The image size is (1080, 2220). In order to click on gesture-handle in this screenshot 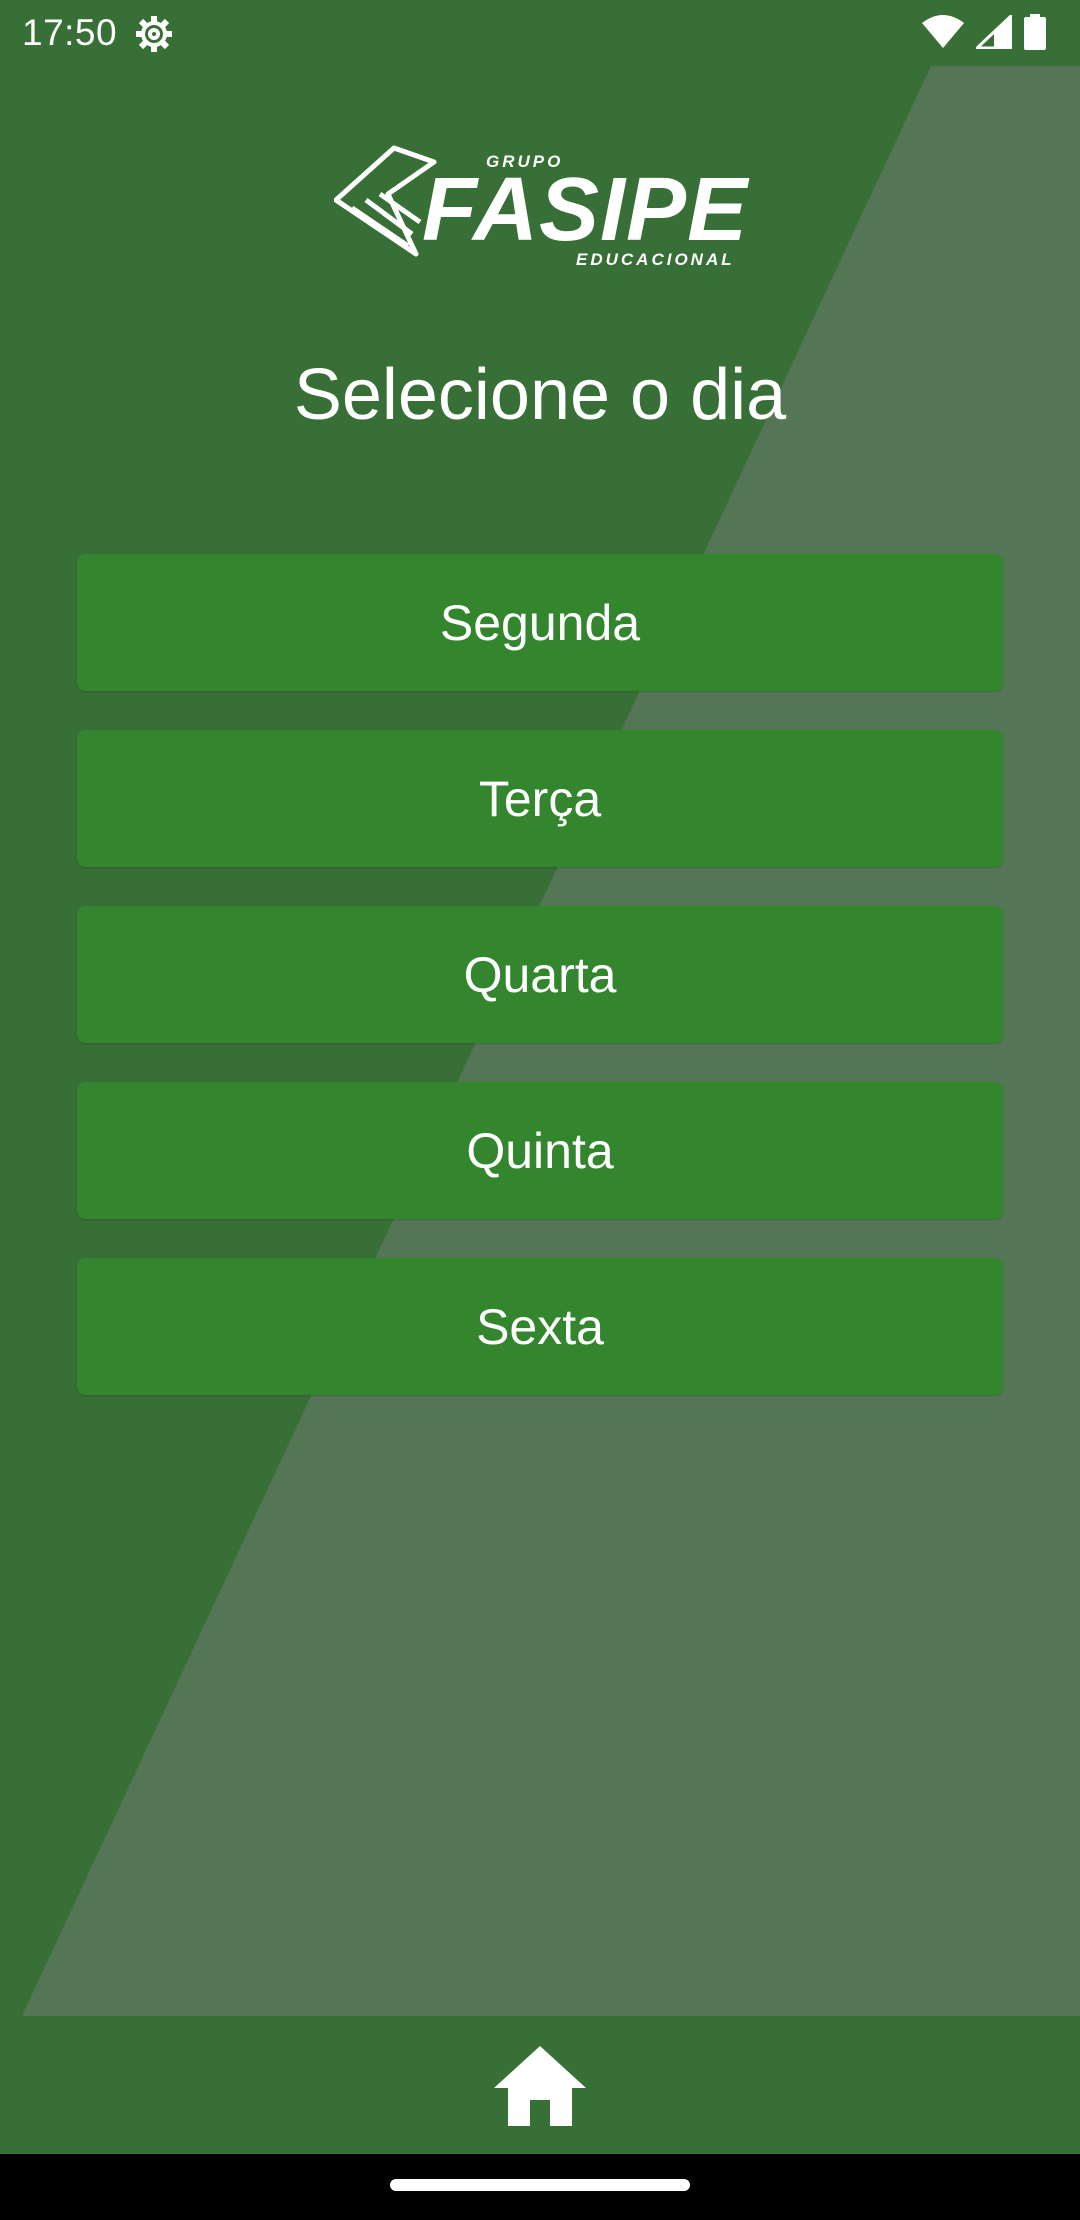, I will do `click(540, 2185)`.